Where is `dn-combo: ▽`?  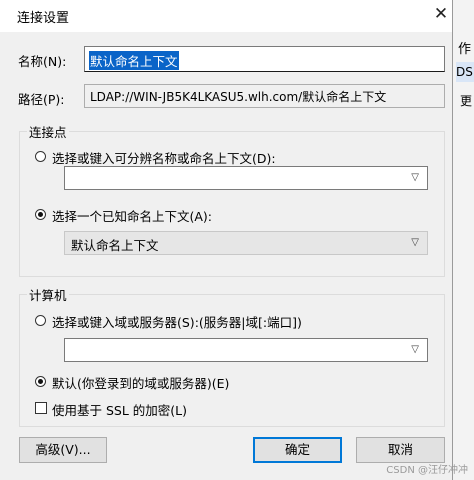
dn-combo: ▽ is located at coordinates (246, 178).